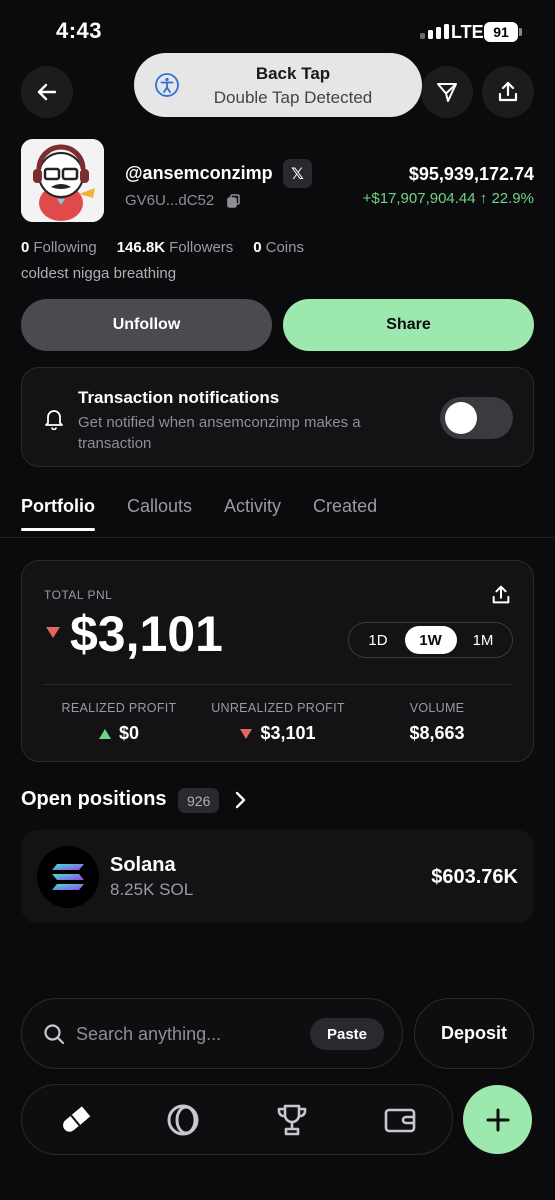  What do you see at coordinates (25, 247) in the screenshot?
I see `following-count: 0` at bounding box center [25, 247].